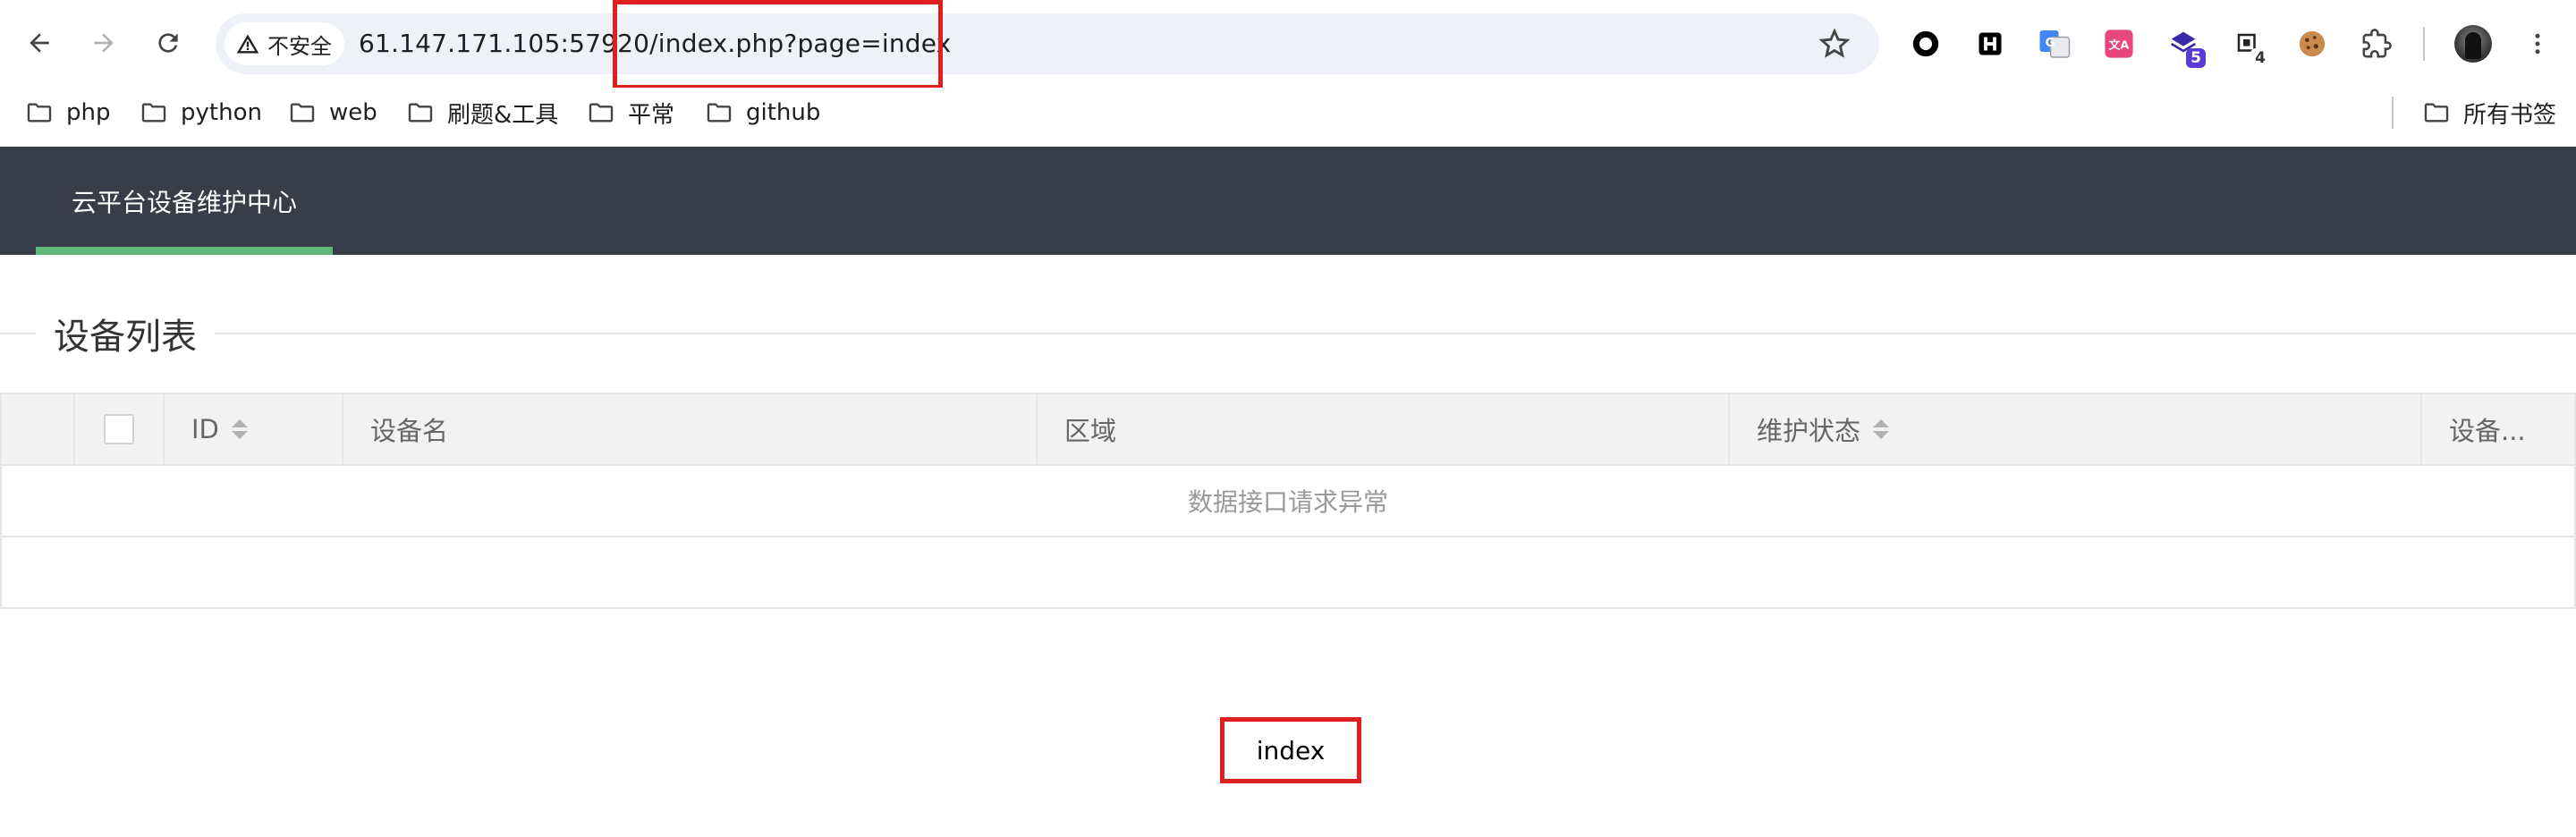 The width and height of the screenshot is (2576, 837). What do you see at coordinates (221, 112) in the screenshot?
I see `bookmark-label: python` at bounding box center [221, 112].